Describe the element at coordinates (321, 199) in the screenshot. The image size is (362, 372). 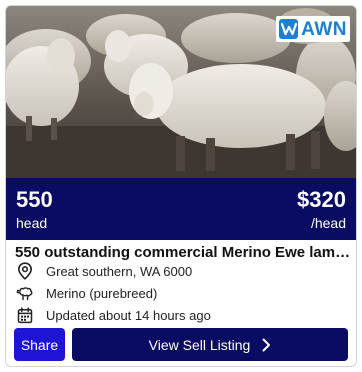
I see `price-per-head: $320` at that location.